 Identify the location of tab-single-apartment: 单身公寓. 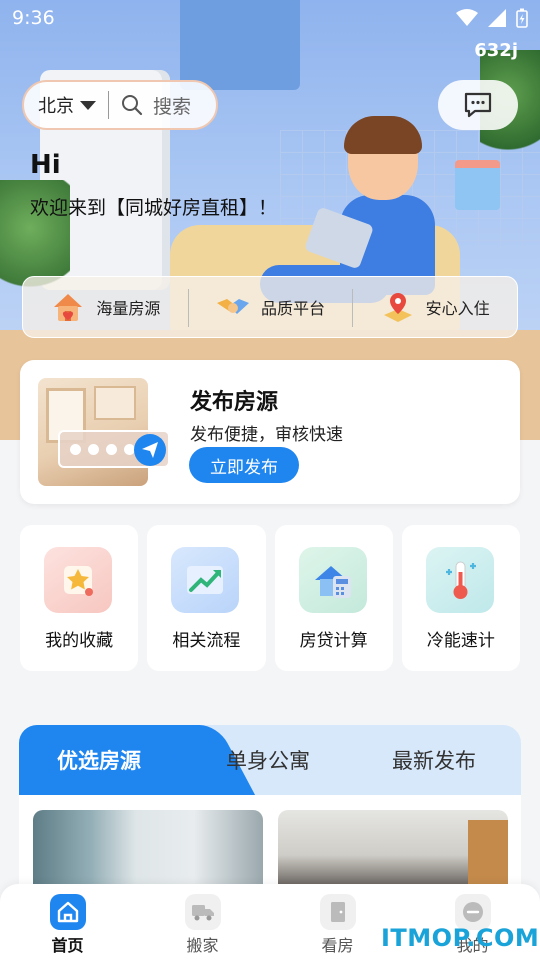
(268, 760).